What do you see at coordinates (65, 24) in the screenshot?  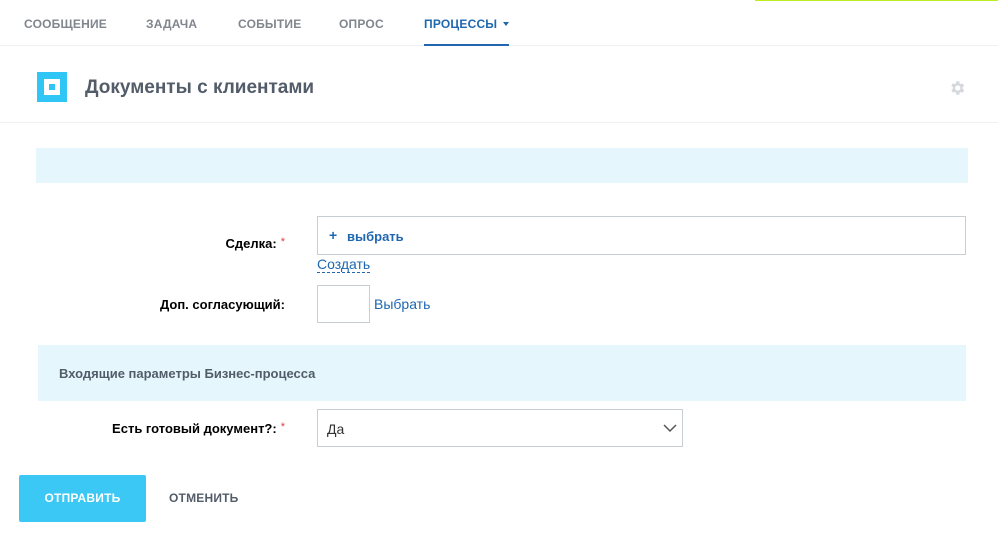 I see `tab-message: СООБЩЕНИЕ` at bounding box center [65, 24].